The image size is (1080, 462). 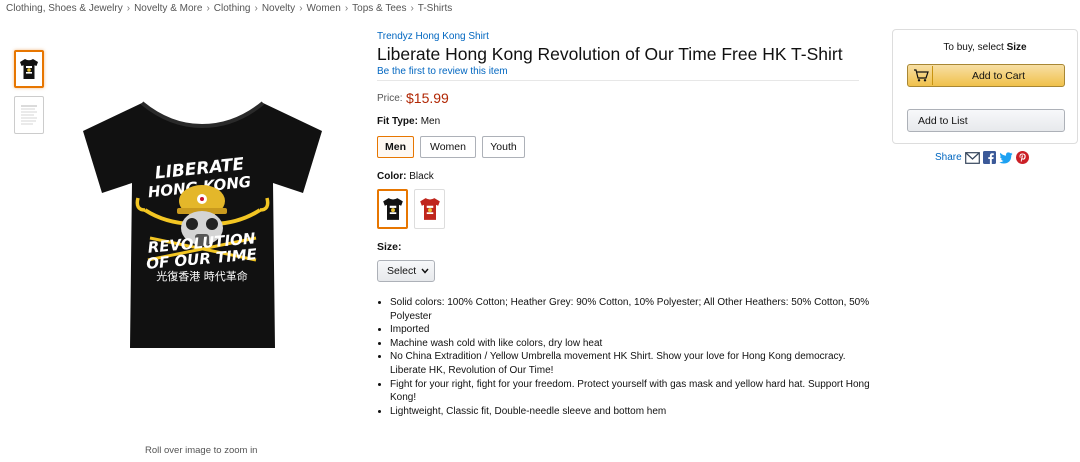 I want to click on fit-option-women: Women, so click(x=448, y=147).